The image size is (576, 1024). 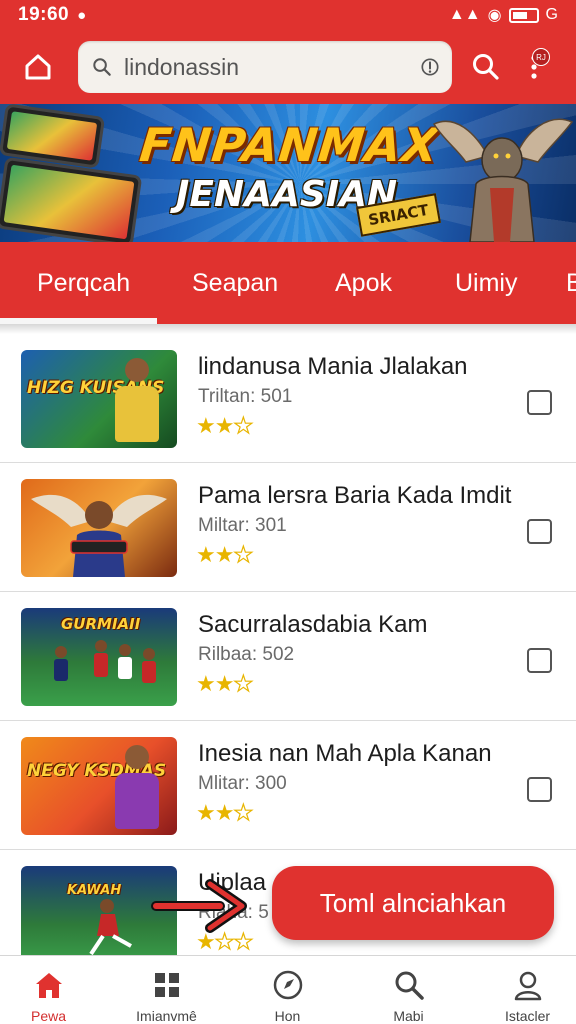 What do you see at coordinates (313, 624) in the screenshot?
I see `item-title: Sacurralasdabia Kam` at bounding box center [313, 624].